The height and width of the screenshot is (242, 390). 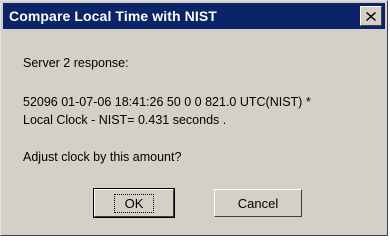 What do you see at coordinates (76, 63) in the screenshot?
I see `server-response-heading: Server 2 response:` at bounding box center [76, 63].